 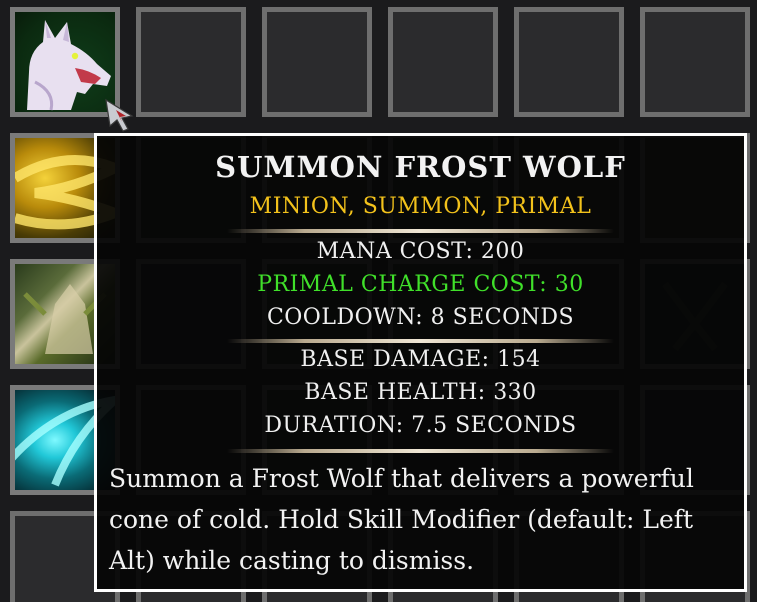 I want to click on base-health: BASE HEALTH: 330, so click(x=420, y=392).